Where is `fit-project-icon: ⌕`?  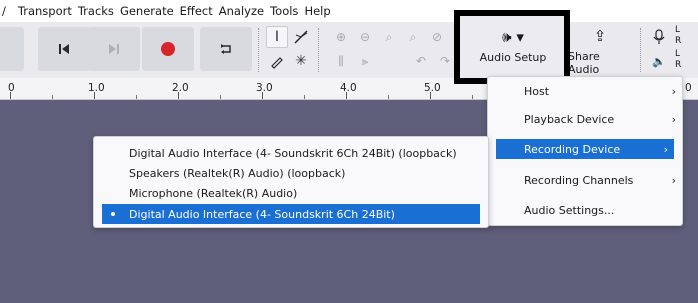
fit-project-icon: ⌕ is located at coordinates (413, 36).